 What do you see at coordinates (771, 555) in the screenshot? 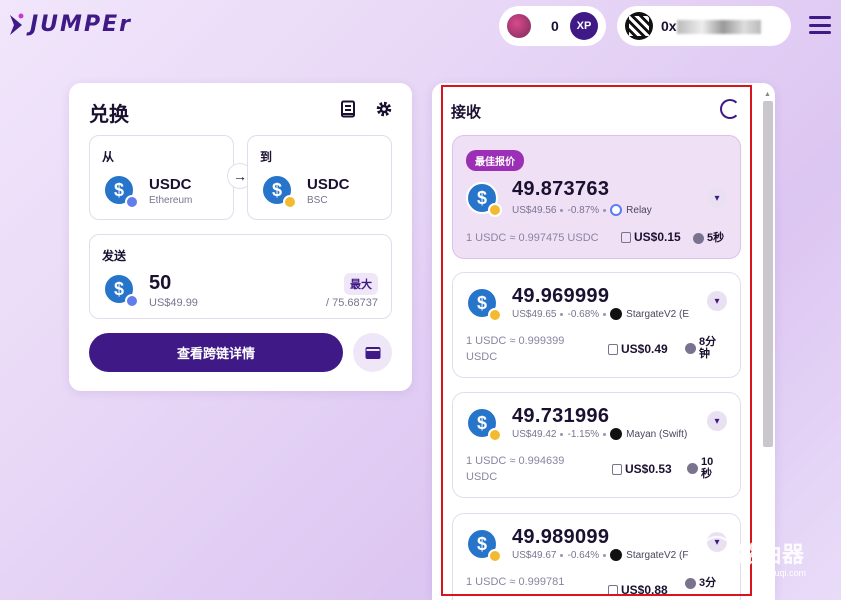
I see `watermark-text: 路由器` at bounding box center [771, 555].